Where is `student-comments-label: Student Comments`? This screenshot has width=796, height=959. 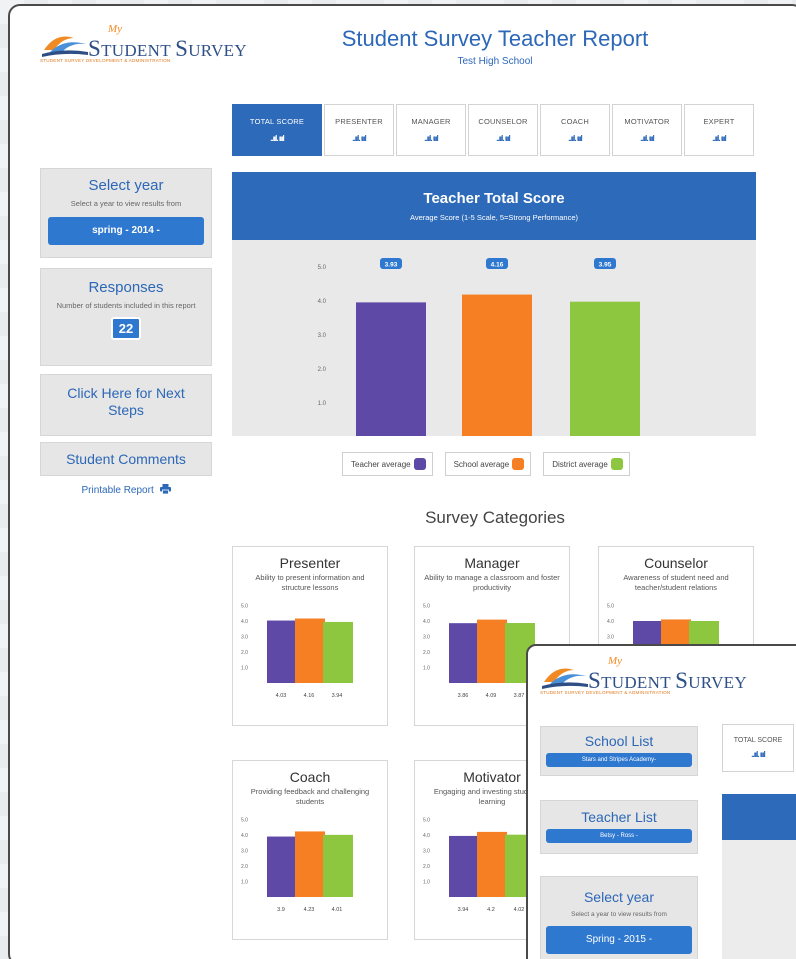
student-comments-label: Student Comments is located at coordinates (126, 459).